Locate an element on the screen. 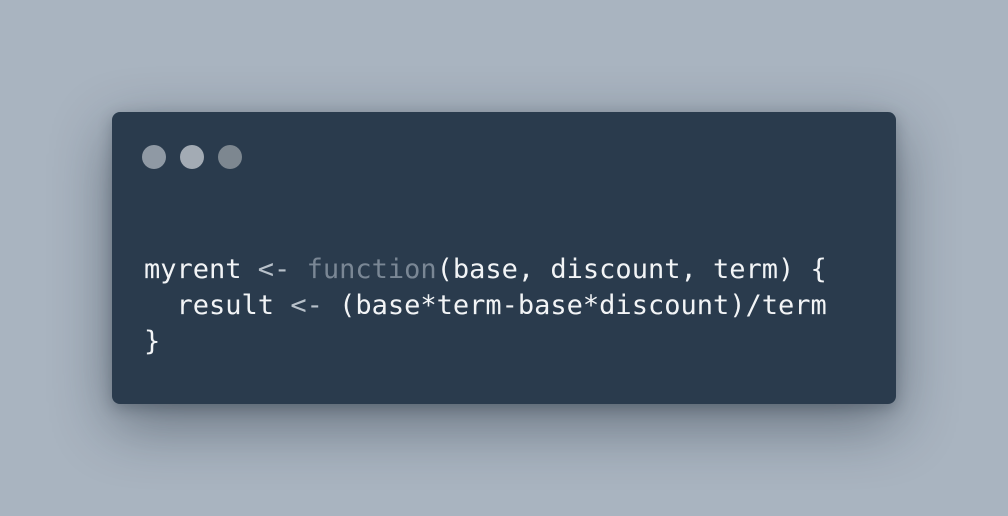 The width and height of the screenshot is (1008, 516). function-name: myrent is located at coordinates (193, 269).